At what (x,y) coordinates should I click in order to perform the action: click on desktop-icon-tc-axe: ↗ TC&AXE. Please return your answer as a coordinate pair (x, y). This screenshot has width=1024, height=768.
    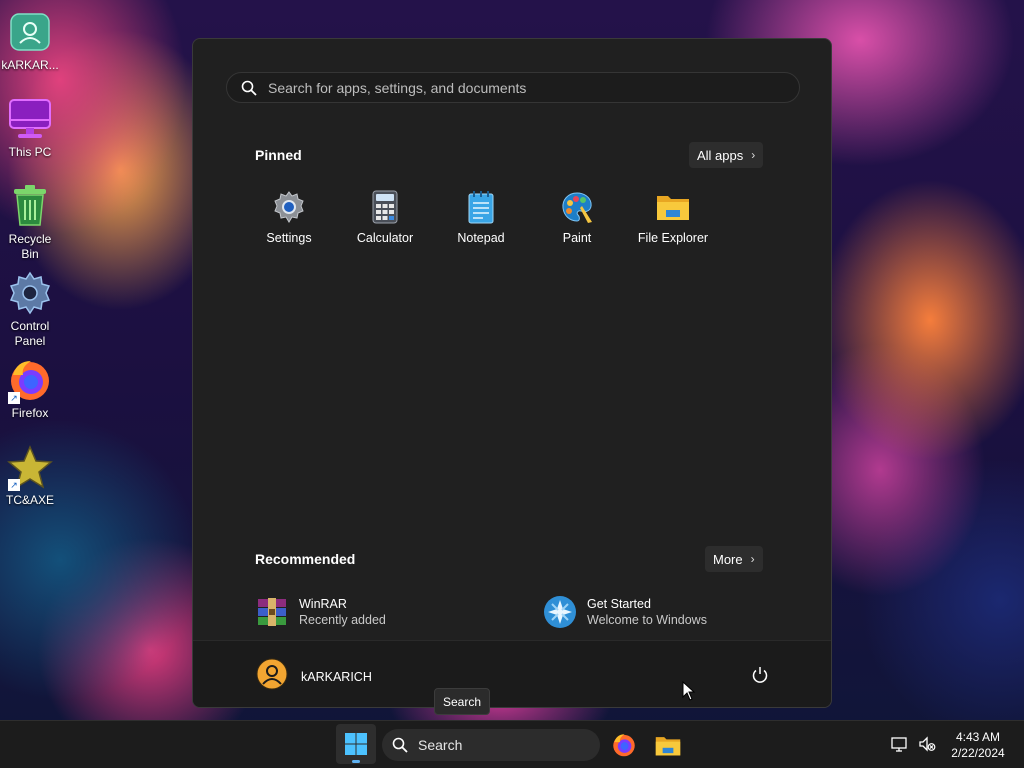
    Looking at the image, I should click on (30, 475).